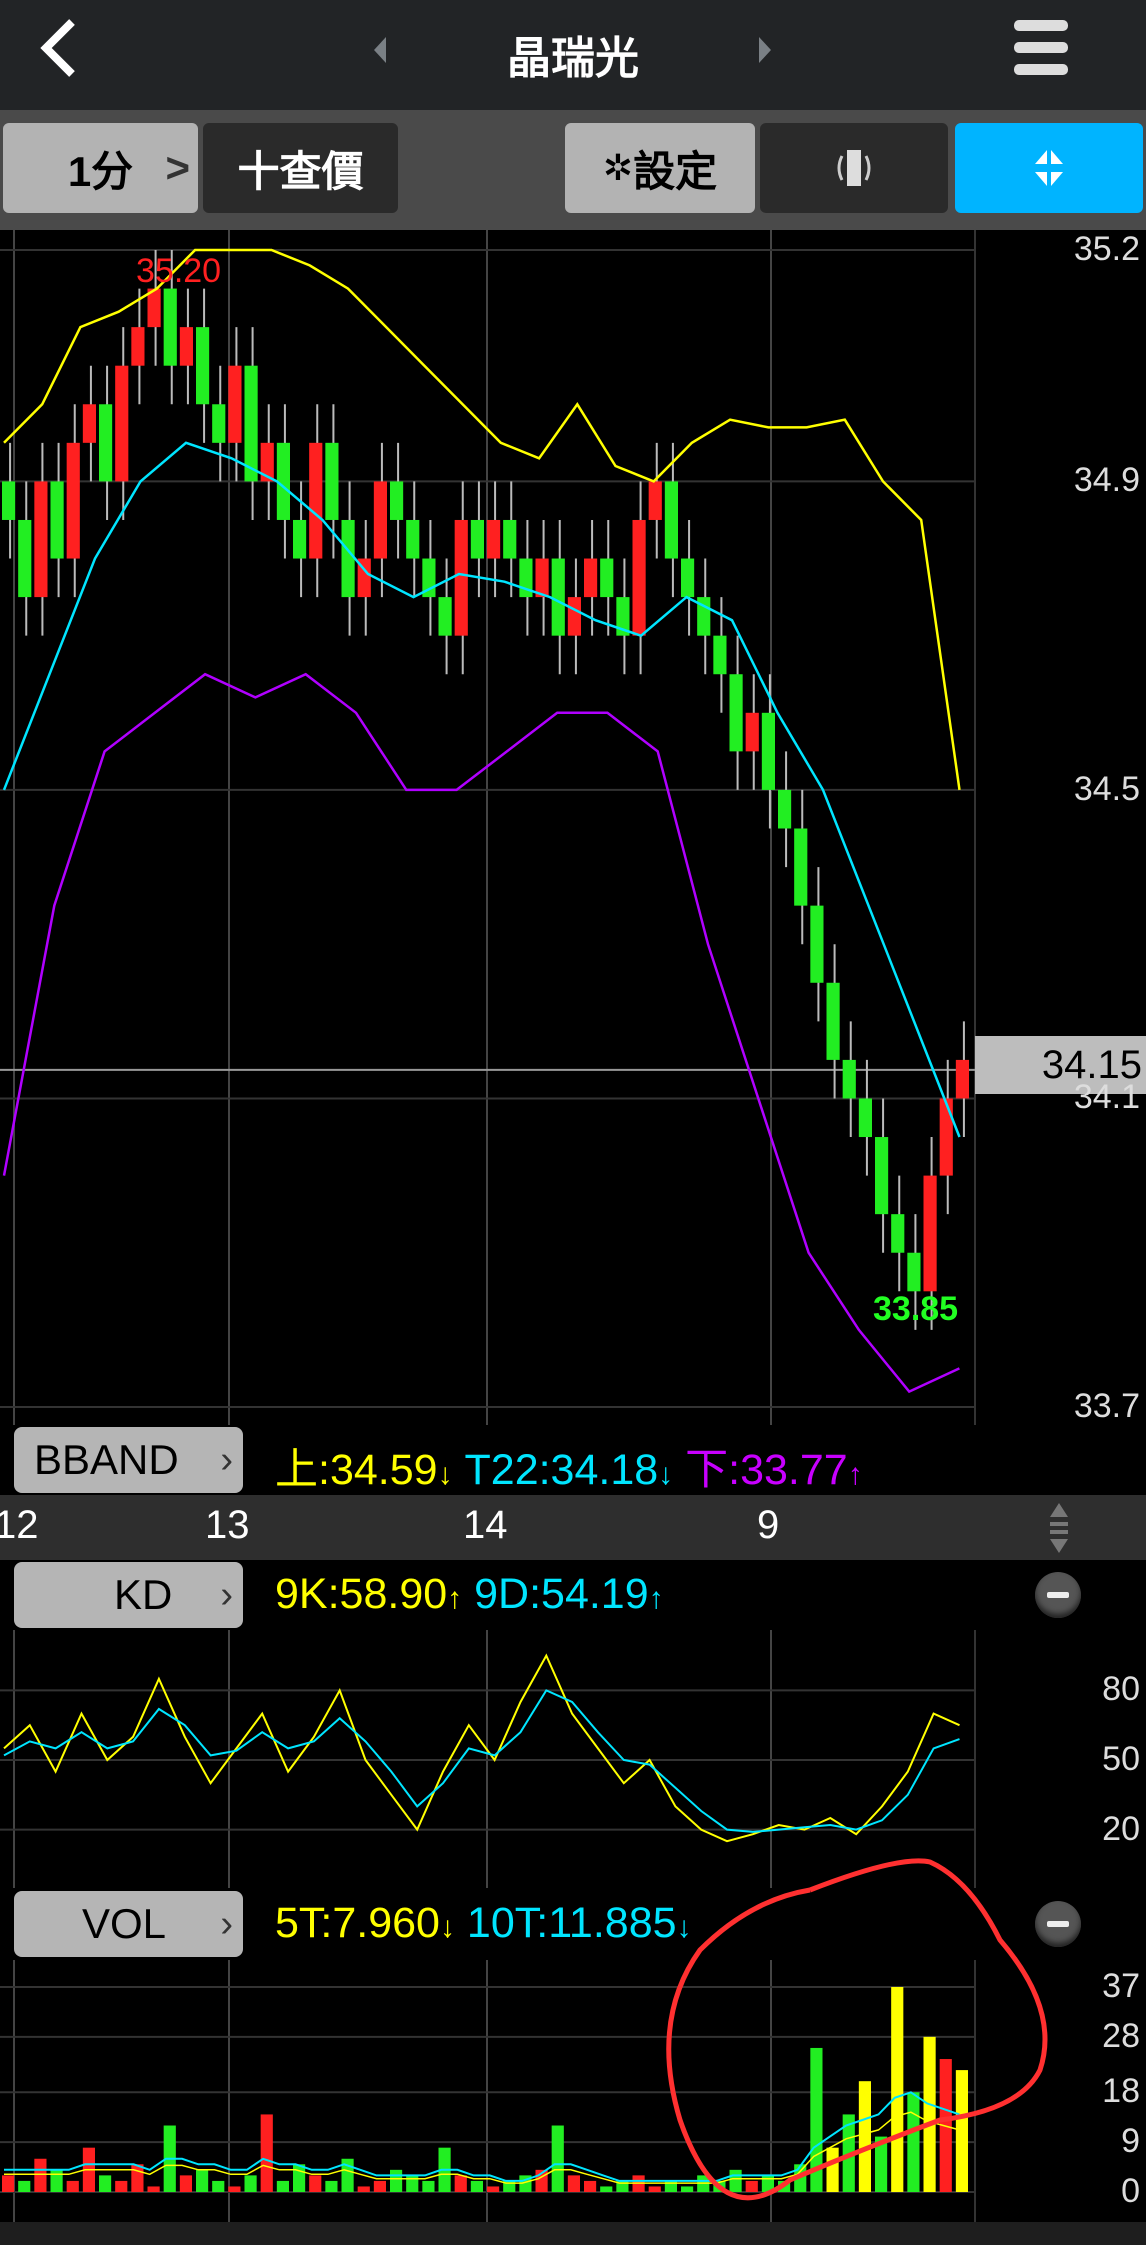 The image size is (1146, 2245). Describe the element at coordinates (485, 1525) in the screenshot. I see `x-tick: 14` at that location.